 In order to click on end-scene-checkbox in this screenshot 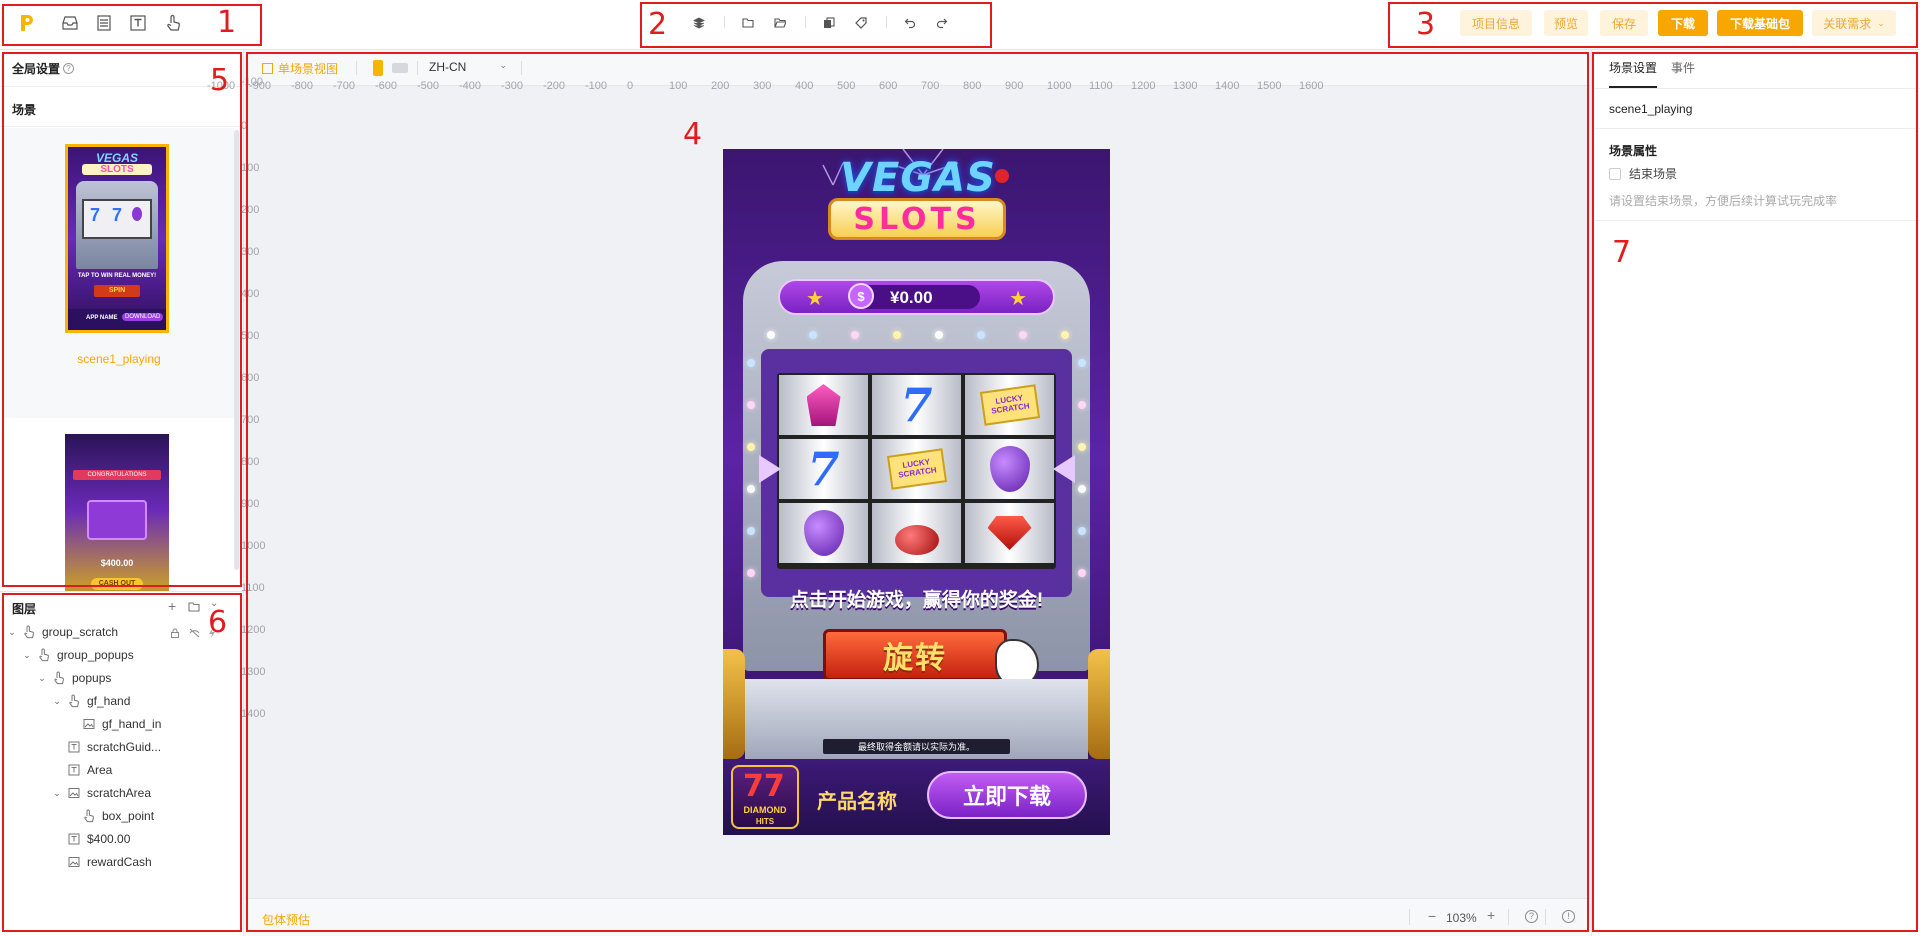, I will do `click(1615, 173)`.